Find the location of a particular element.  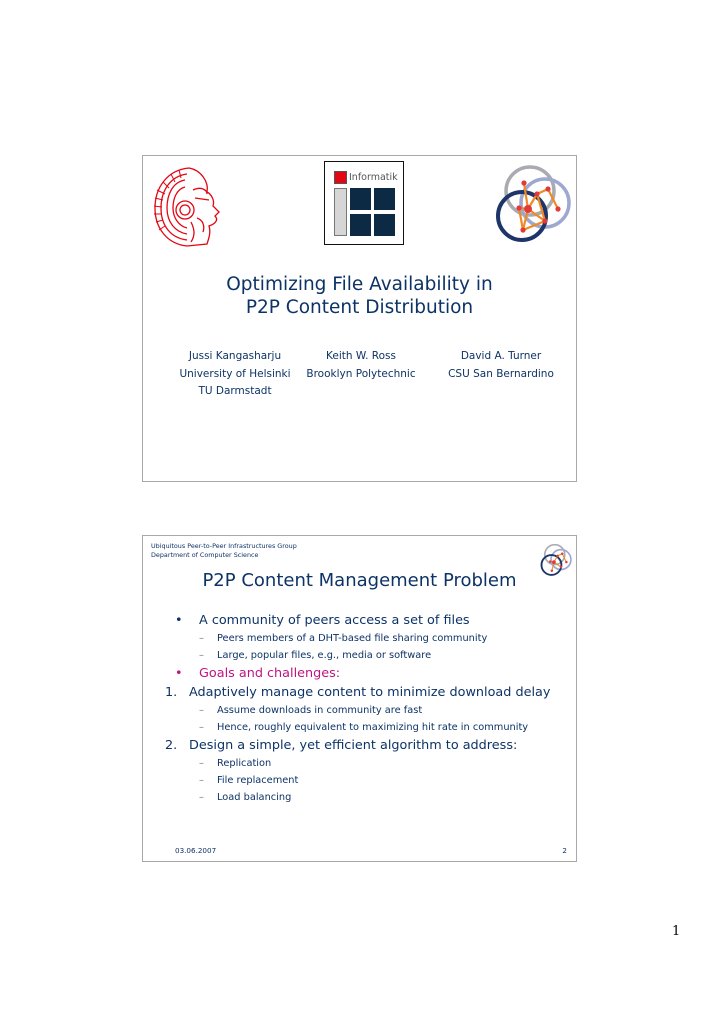

informatik-logo: Informatik is located at coordinates (364, 203).